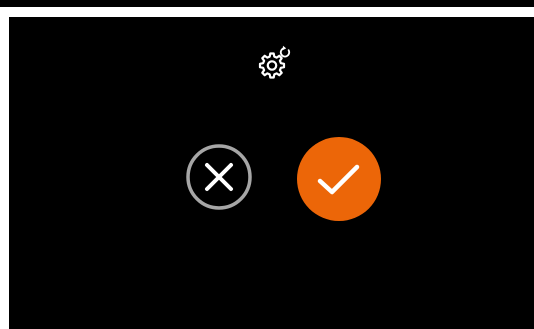  I want to click on close-icon, so click(219, 177).